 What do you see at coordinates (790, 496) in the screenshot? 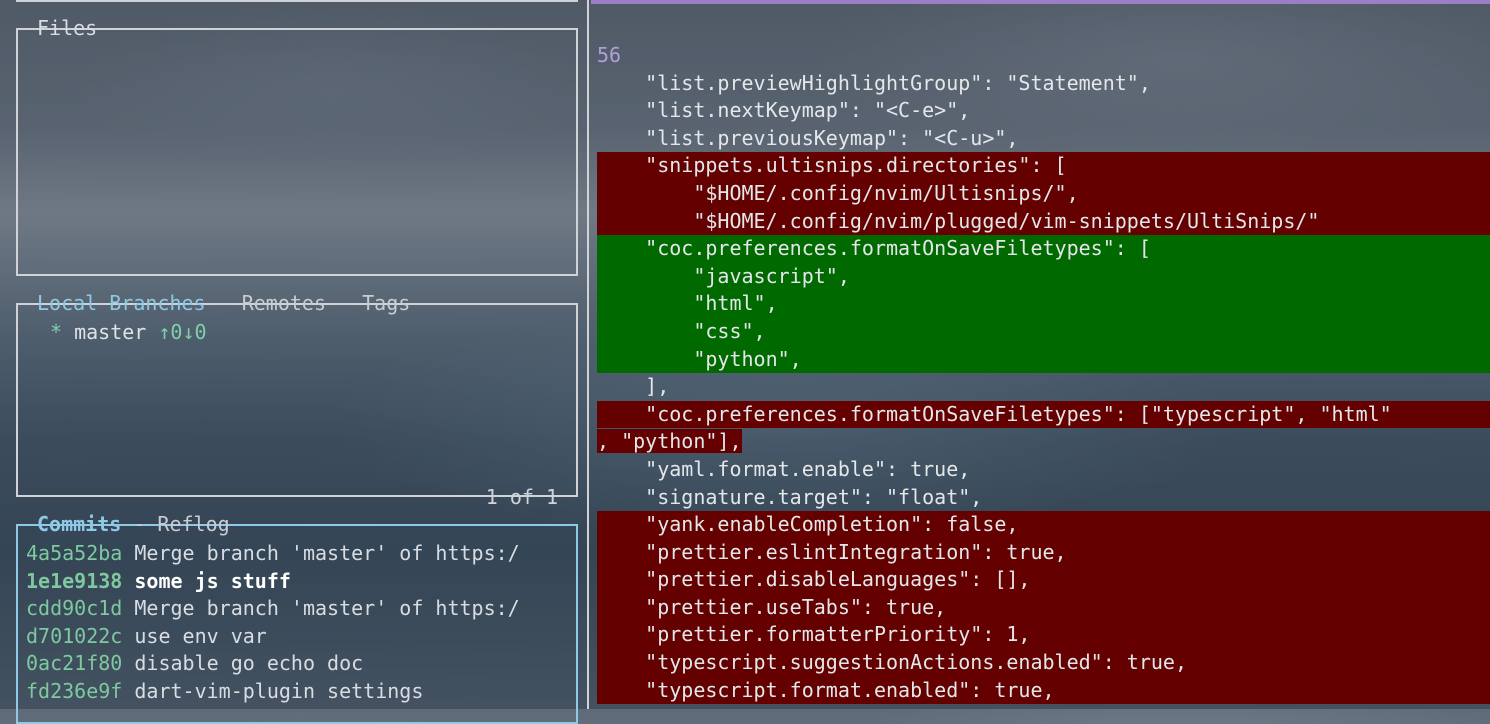
I see `diff-line-text: "signature.target": "float",` at bounding box center [790, 496].